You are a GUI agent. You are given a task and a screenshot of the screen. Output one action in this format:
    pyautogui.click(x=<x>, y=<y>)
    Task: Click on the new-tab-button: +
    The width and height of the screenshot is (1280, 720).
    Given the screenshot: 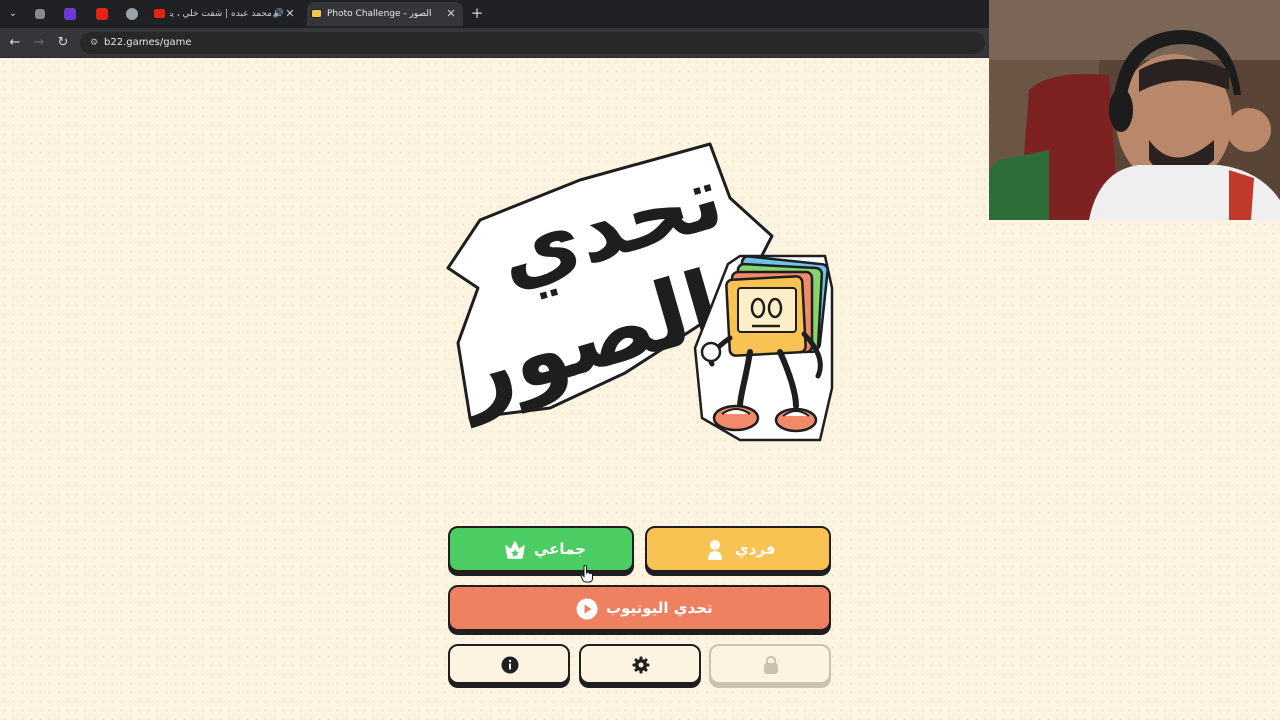 What is the action you would take?
    pyautogui.click(x=477, y=13)
    